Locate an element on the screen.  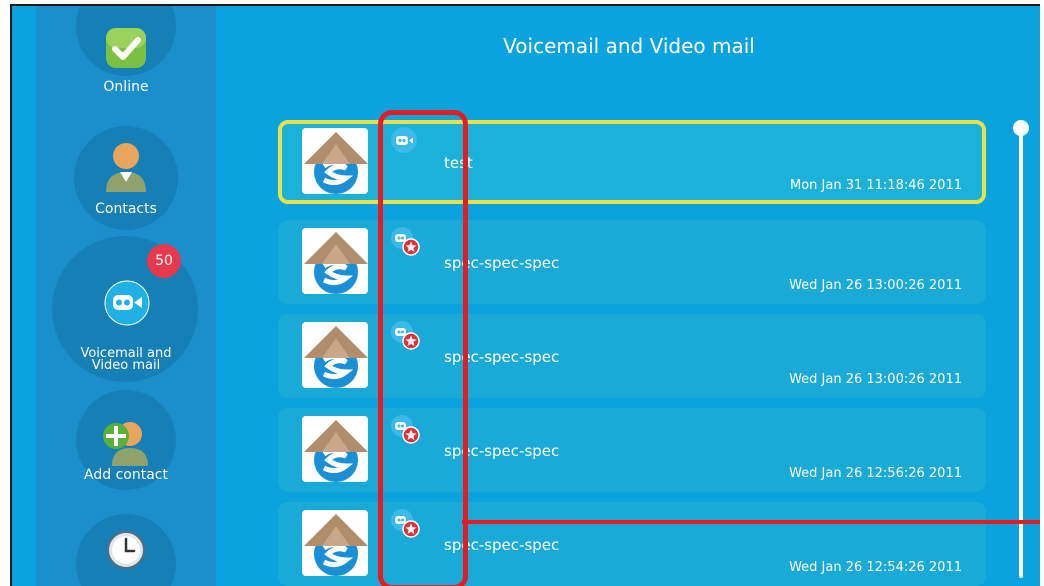
message-date: Wed Jan 26 12:56:26 2011 is located at coordinates (875, 473).